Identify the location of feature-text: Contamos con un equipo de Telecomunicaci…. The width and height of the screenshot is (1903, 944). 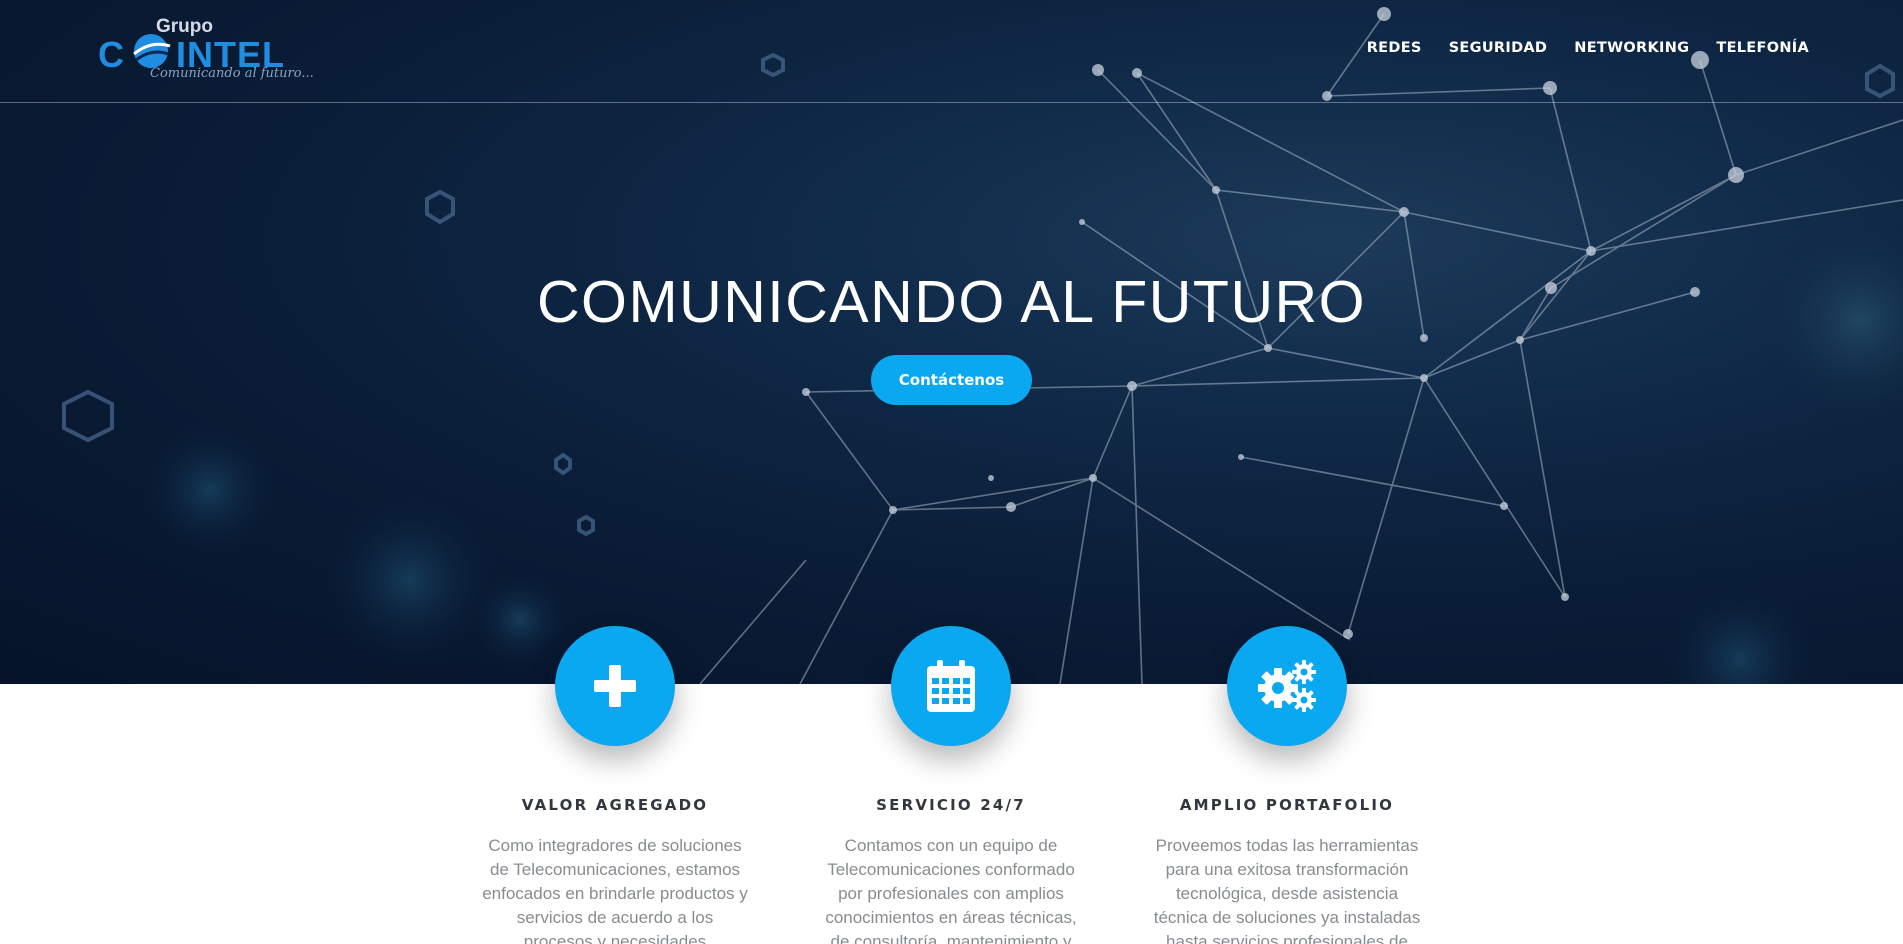
(951, 890).